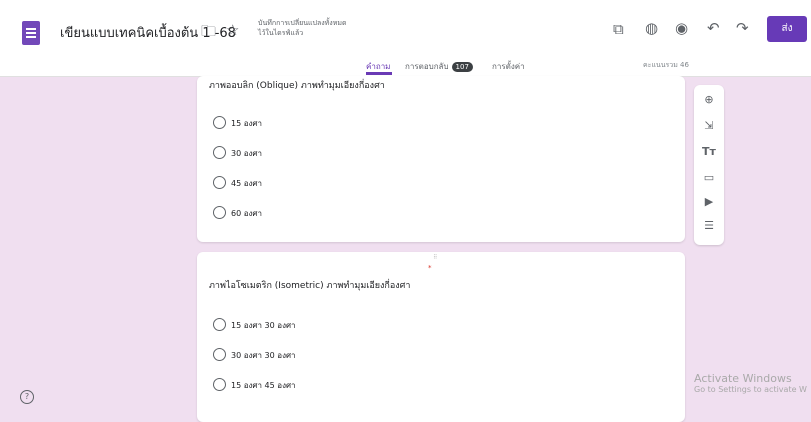  I want to click on add-video-icon: ▶, so click(709, 201).